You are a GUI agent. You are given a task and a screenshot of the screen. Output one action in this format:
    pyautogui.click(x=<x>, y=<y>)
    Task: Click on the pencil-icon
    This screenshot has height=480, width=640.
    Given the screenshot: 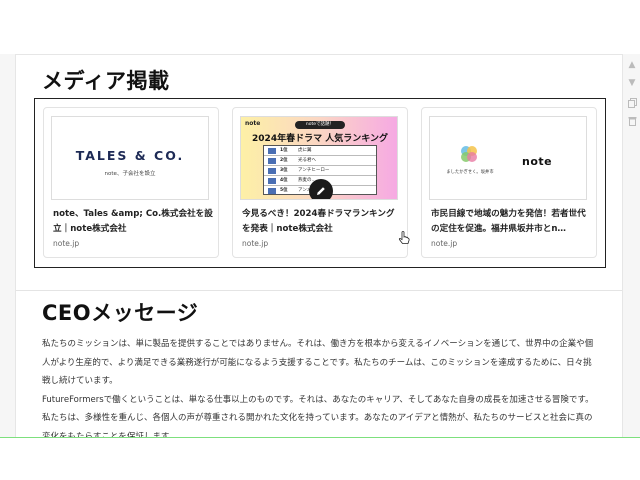 What is the action you would take?
    pyautogui.click(x=321, y=191)
    